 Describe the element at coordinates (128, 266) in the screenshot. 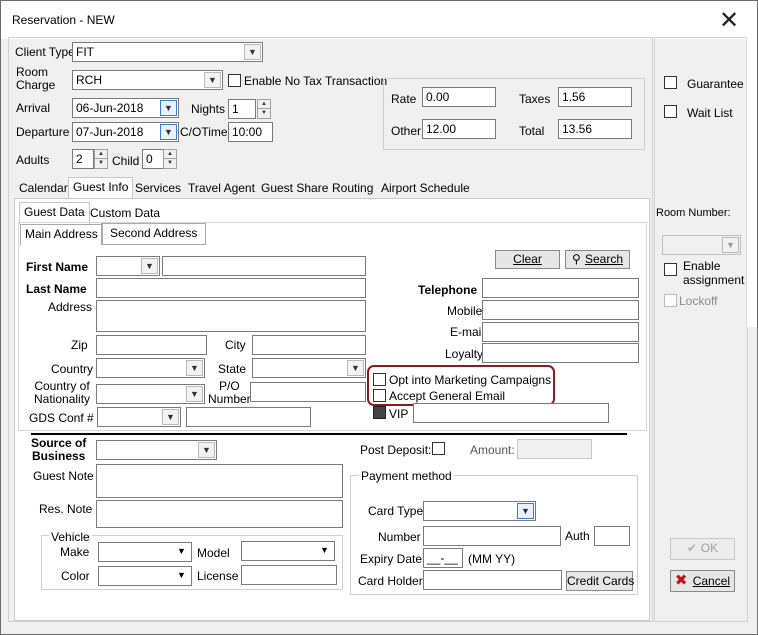

I see `salutation-select: ▼` at that location.